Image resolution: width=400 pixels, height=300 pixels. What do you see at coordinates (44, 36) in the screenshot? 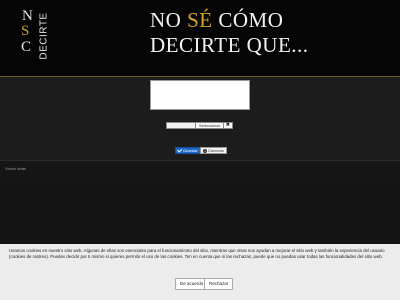
I see `logo-word: DECIRTE` at bounding box center [44, 36].